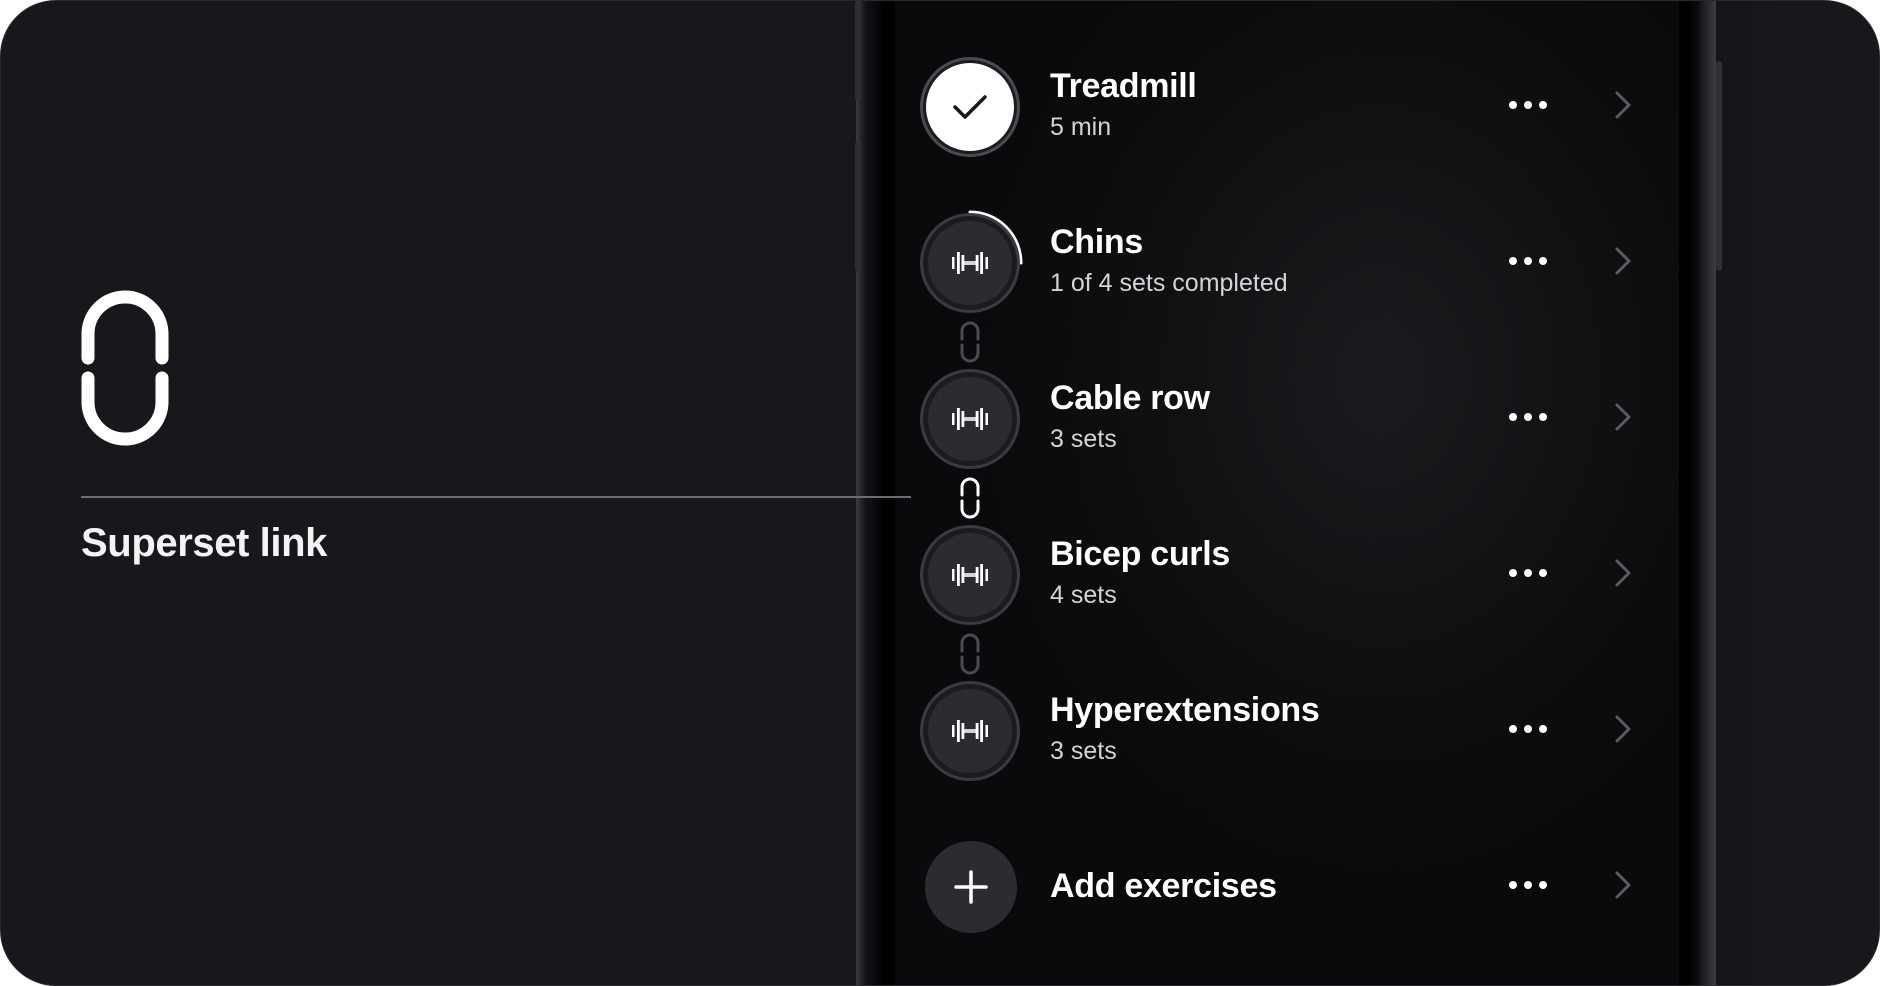 This screenshot has height=986, width=1880. I want to click on exercise-title: Treadmill, so click(1123, 86).